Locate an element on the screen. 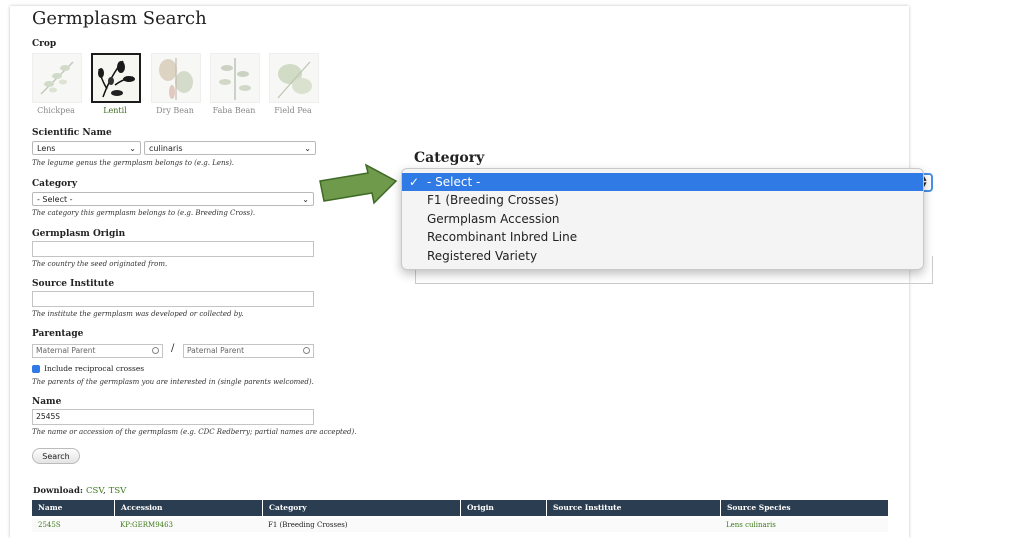 This screenshot has width=1021, height=538. column-header-accession: Accession is located at coordinates (188, 508).